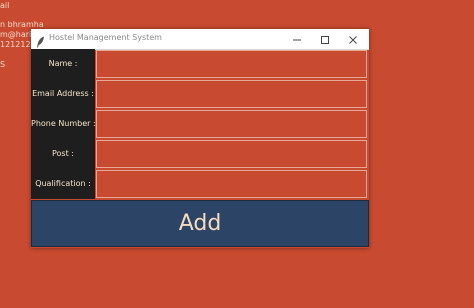 The width and height of the screenshot is (474, 308). I want to click on post-label: Post :, so click(63, 153).